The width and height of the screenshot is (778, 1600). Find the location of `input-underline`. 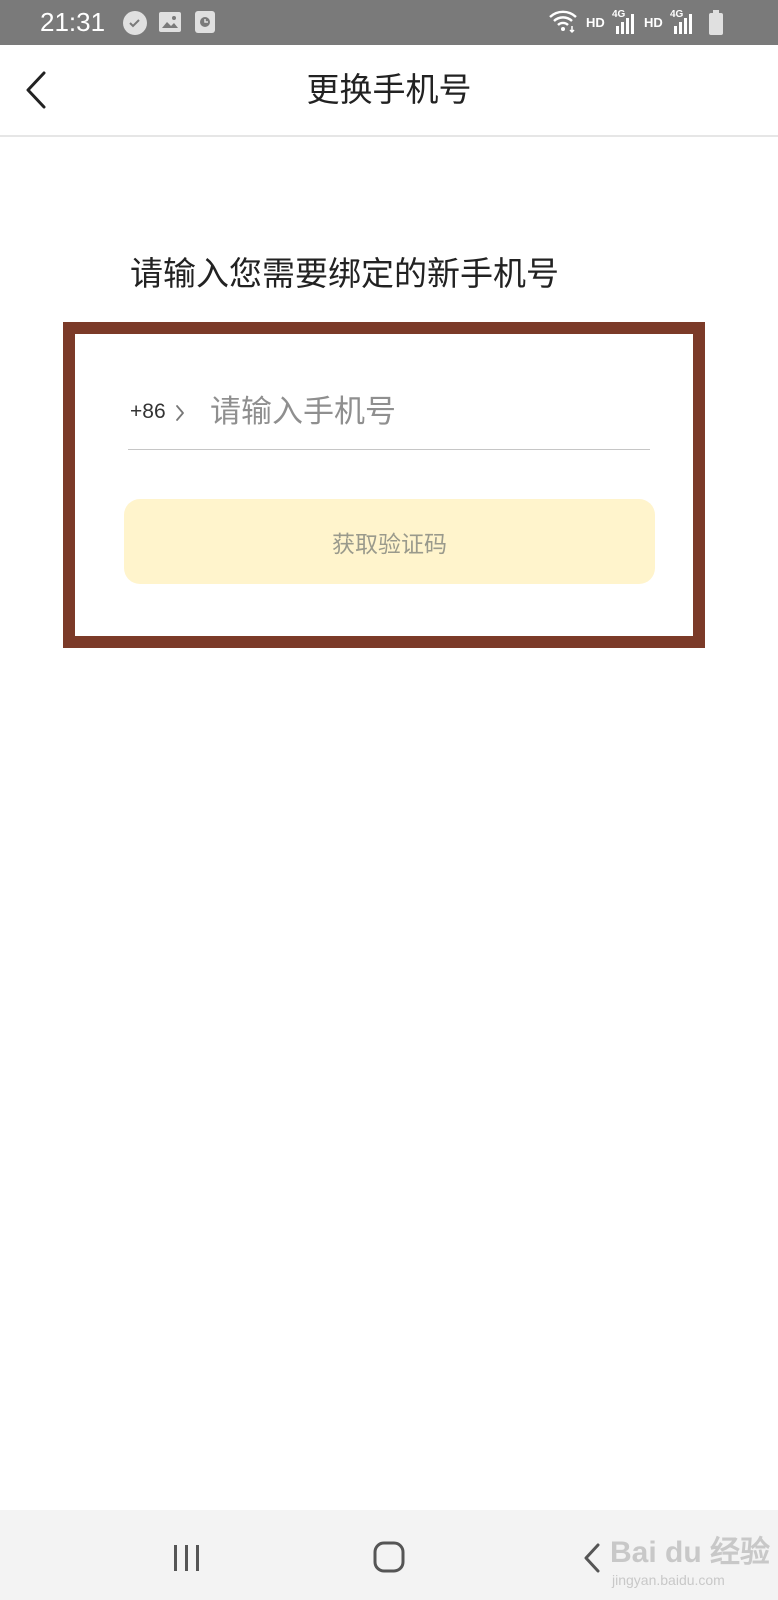

input-underline is located at coordinates (389, 449).